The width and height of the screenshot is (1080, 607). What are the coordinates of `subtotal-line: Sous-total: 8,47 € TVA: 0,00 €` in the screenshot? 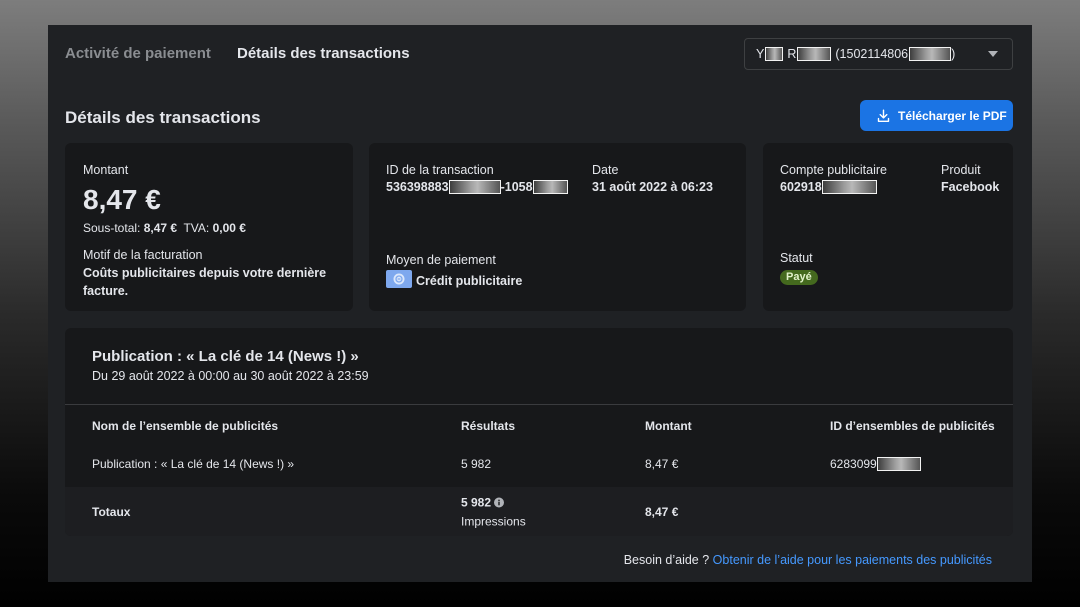 It's located at (164, 228).